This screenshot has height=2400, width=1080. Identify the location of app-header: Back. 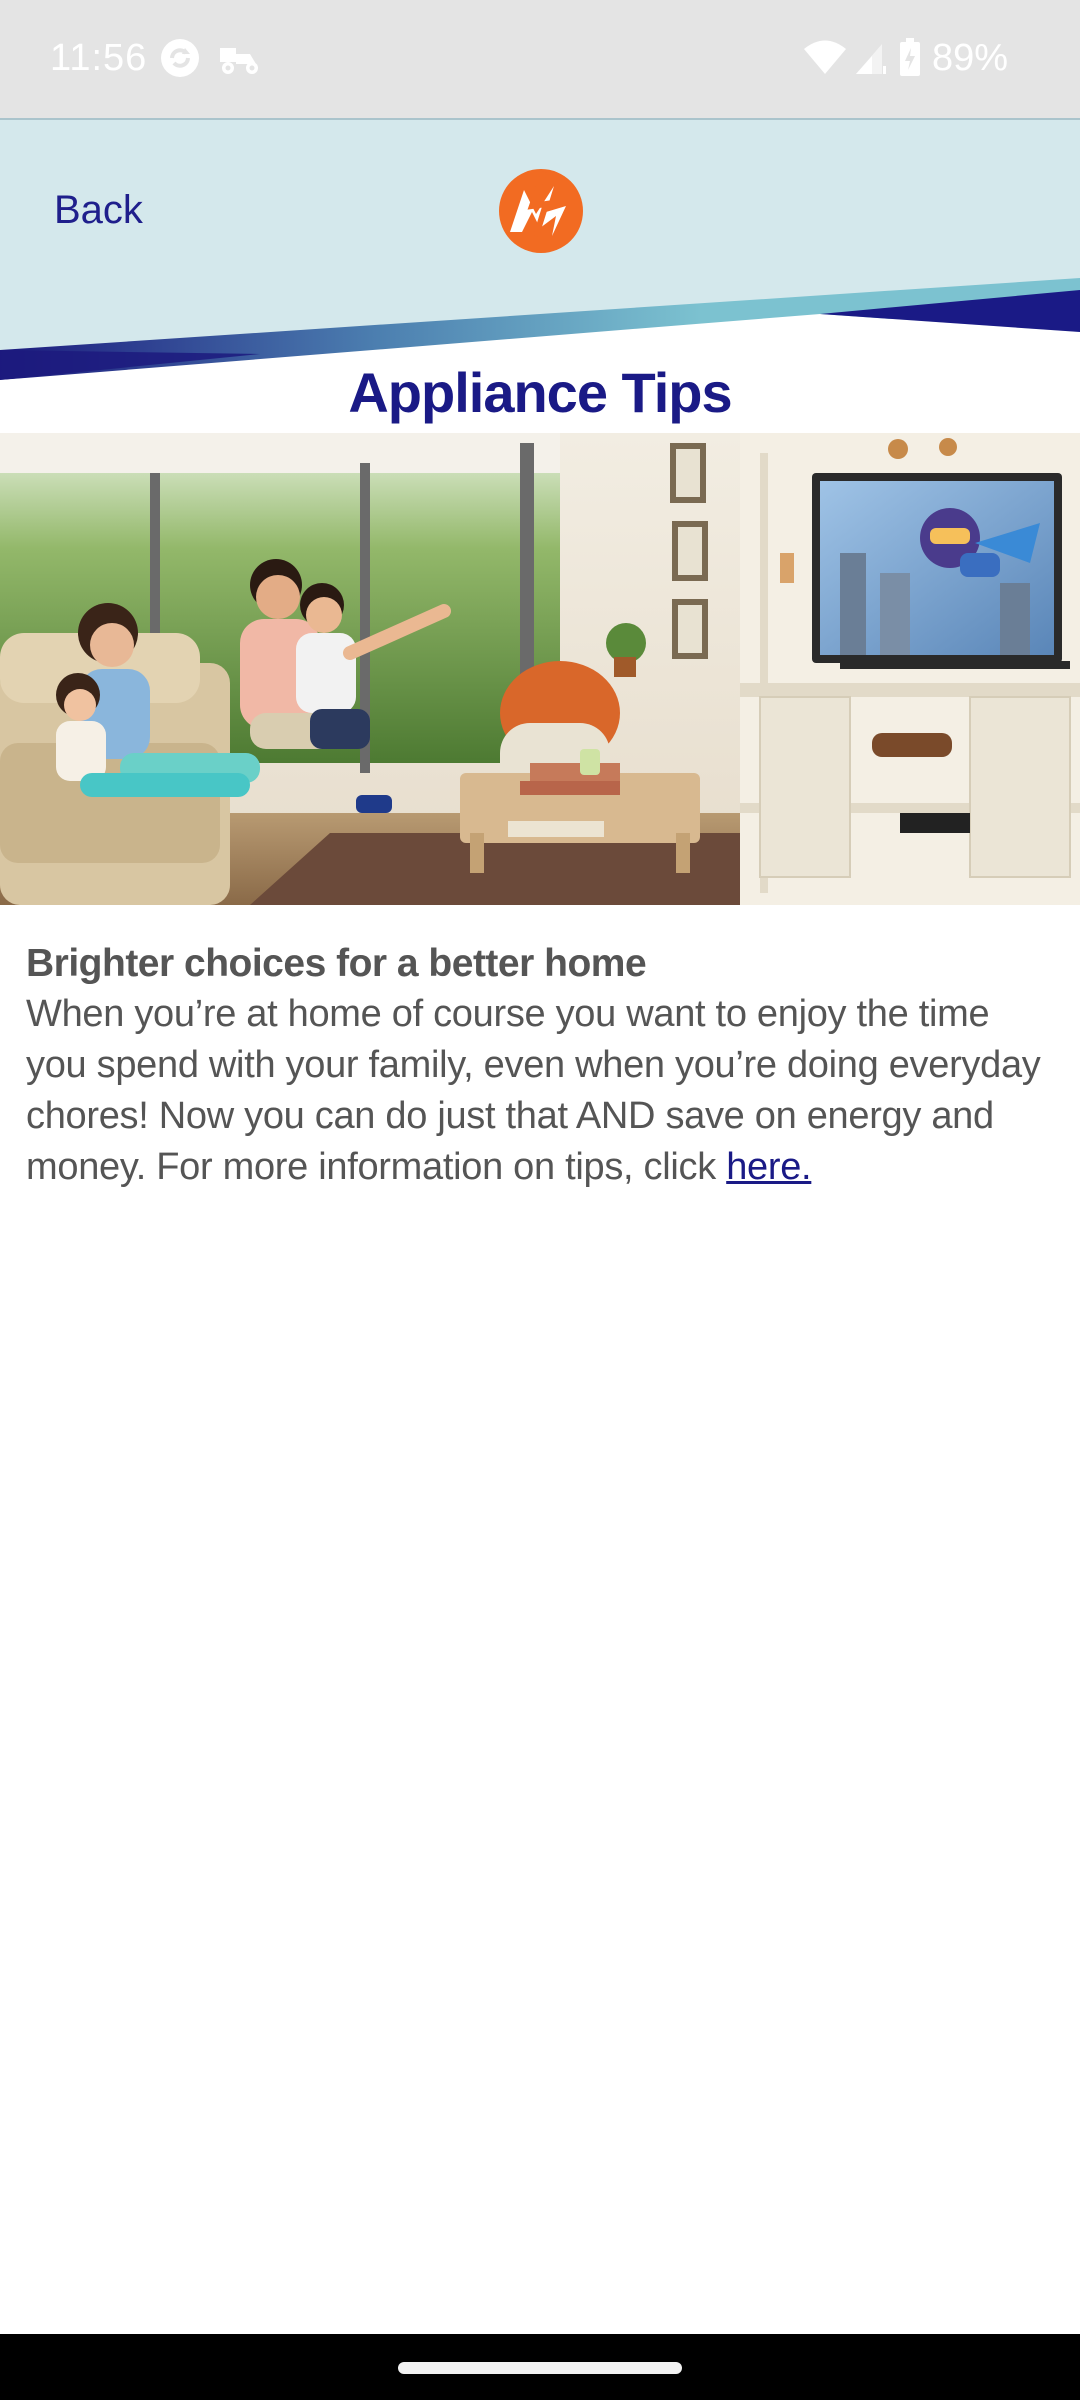
(540, 249).